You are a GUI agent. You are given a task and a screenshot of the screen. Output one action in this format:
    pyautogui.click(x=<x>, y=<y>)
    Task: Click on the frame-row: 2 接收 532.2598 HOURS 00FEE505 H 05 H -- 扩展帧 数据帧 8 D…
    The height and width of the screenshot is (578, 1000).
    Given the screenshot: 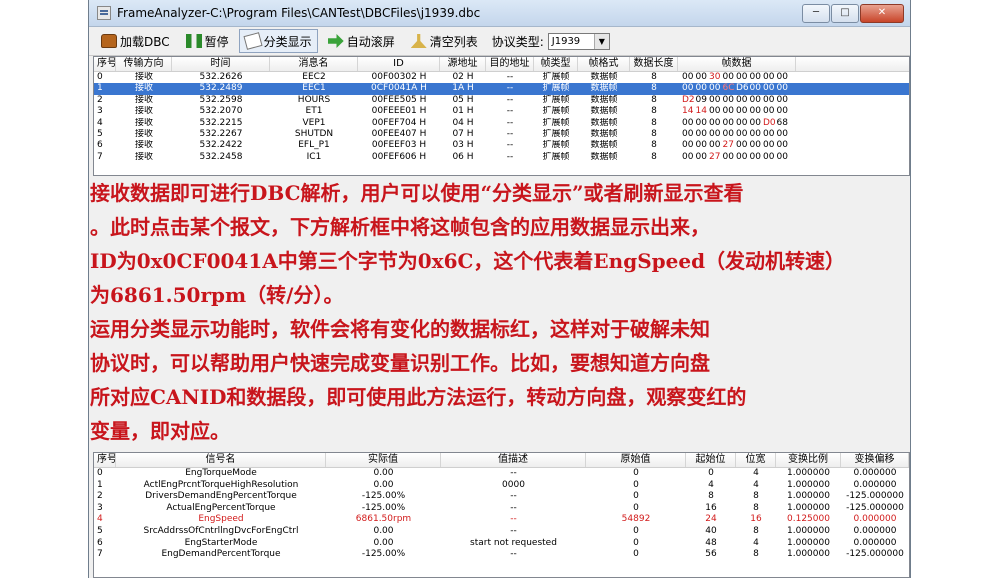 What is the action you would take?
    pyautogui.click(x=501, y=100)
    